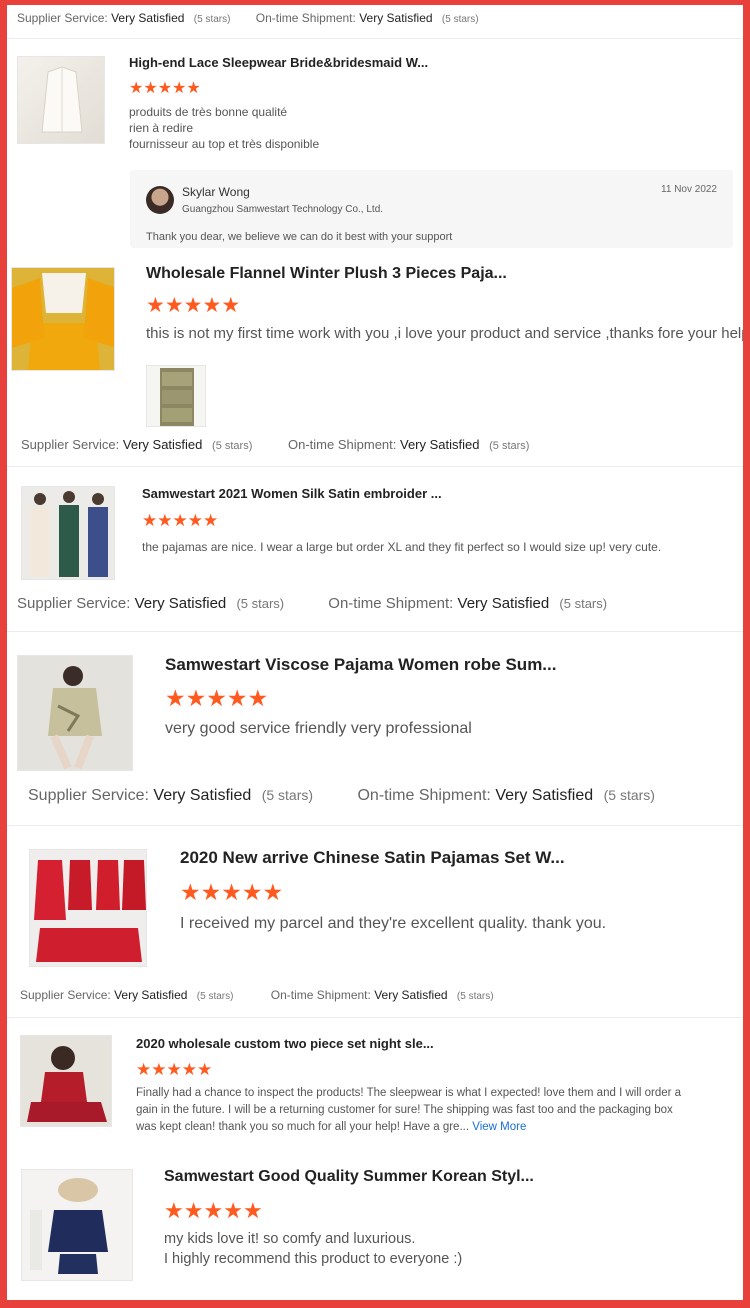 This screenshot has width=750, height=1308. I want to click on silk-pajama-image, so click(68, 533).